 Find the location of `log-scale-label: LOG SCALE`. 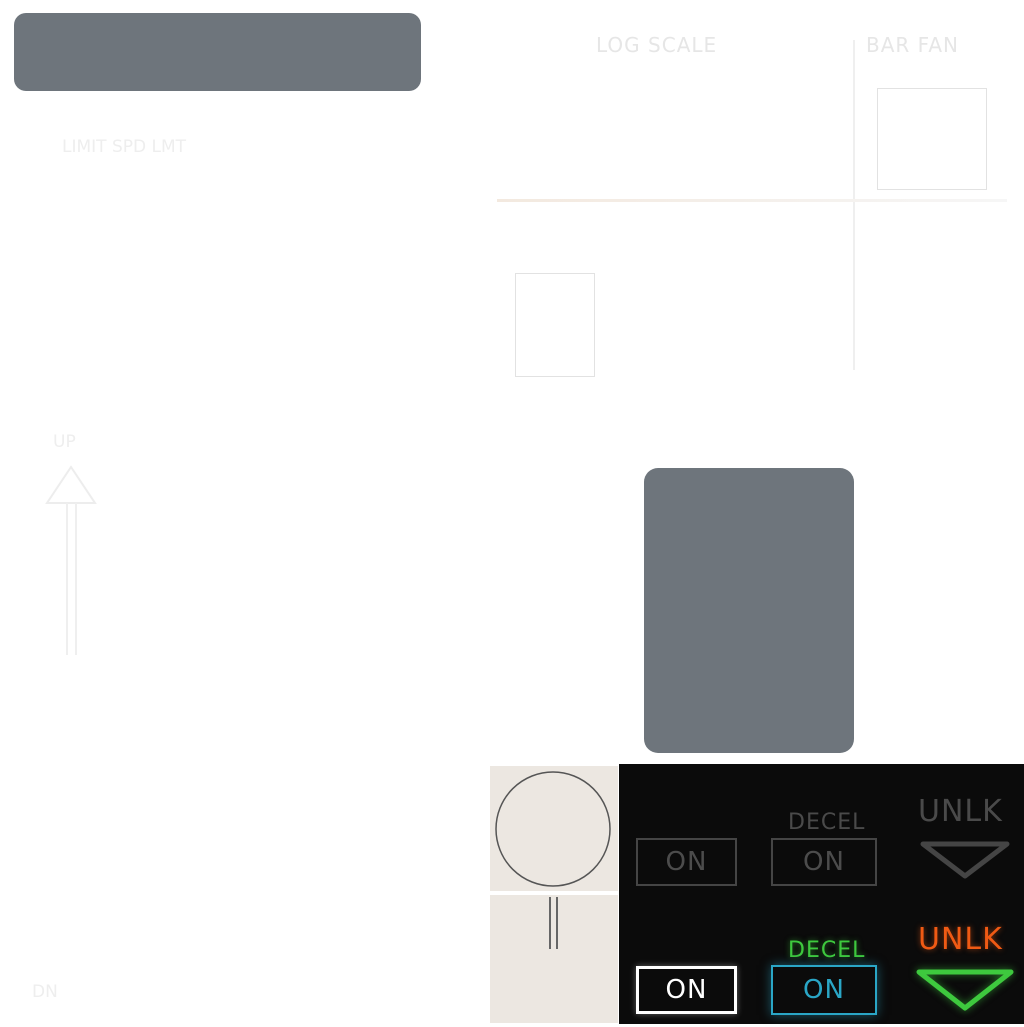

log-scale-label: LOG SCALE is located at coordinates (657, 45).